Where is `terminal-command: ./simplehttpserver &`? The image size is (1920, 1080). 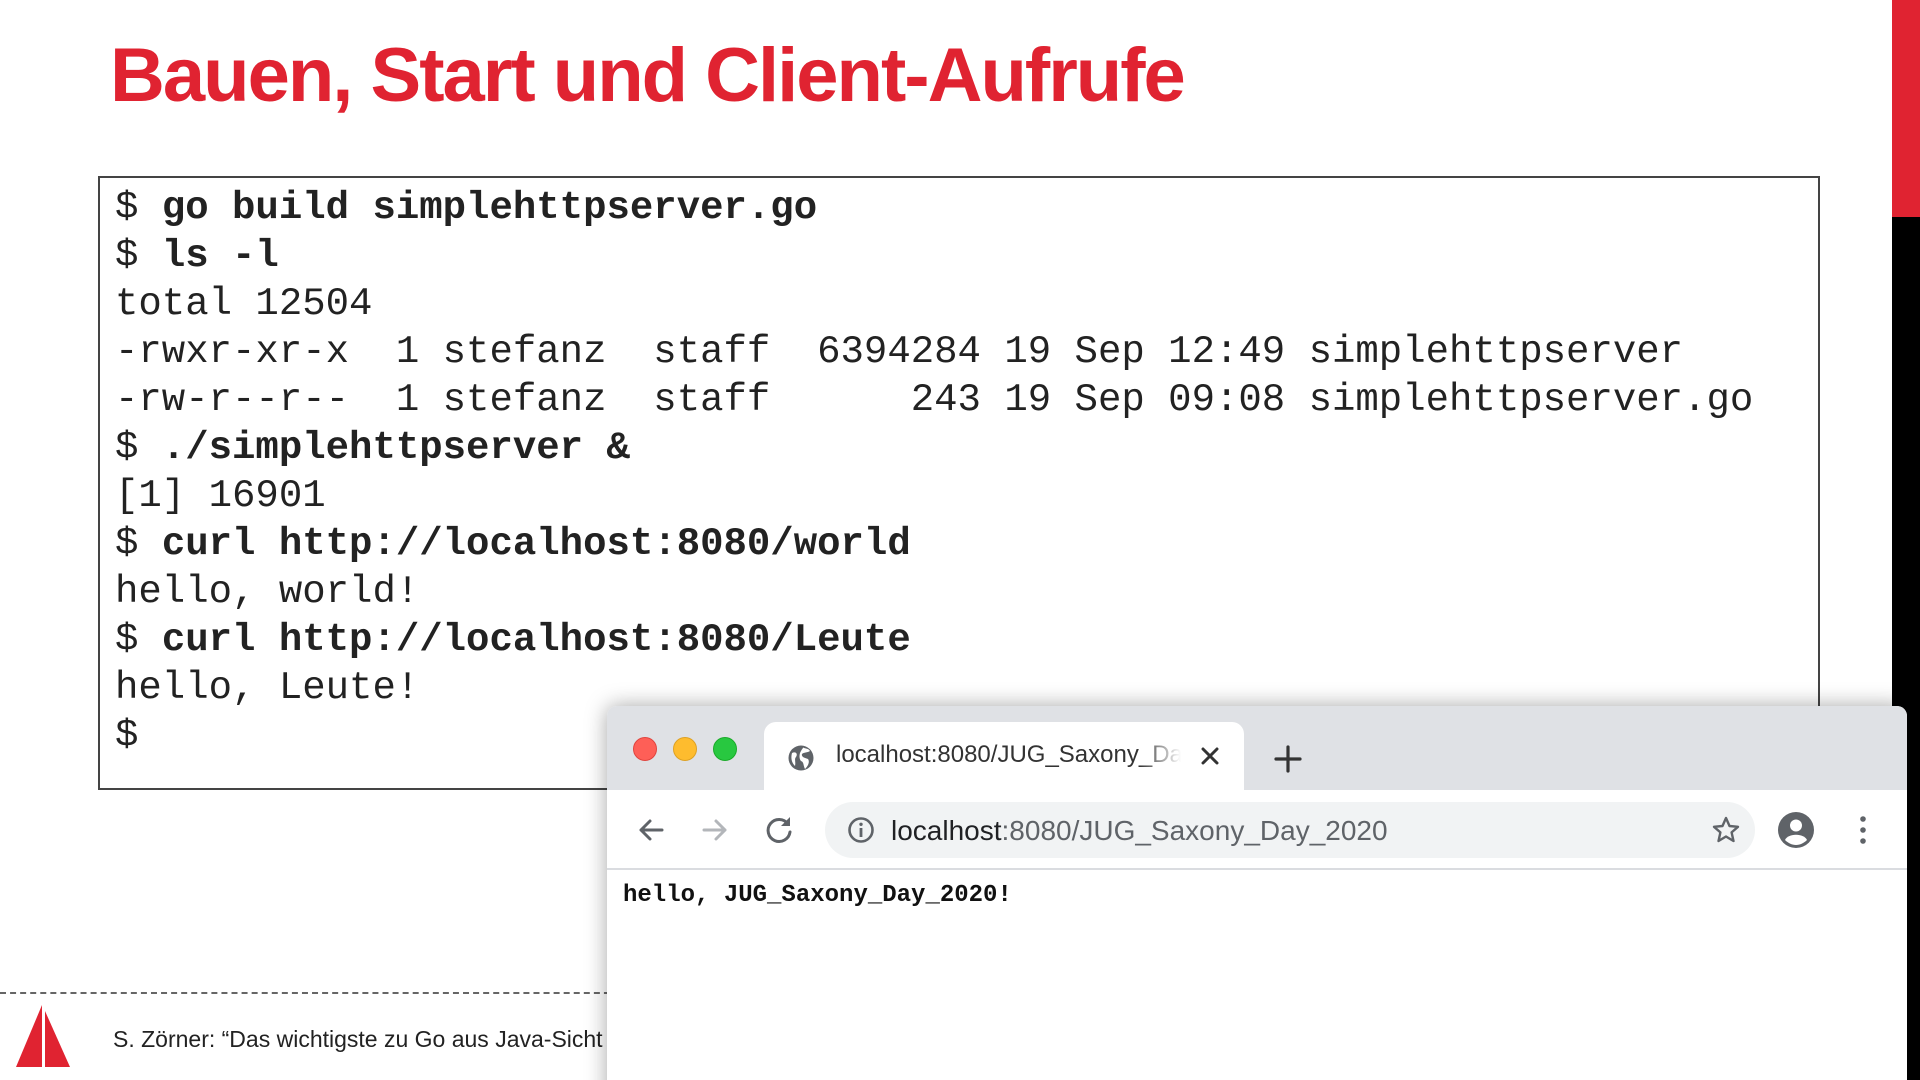
terminal-command: ./simplehttpserver & is located at coordinates (395, 448).